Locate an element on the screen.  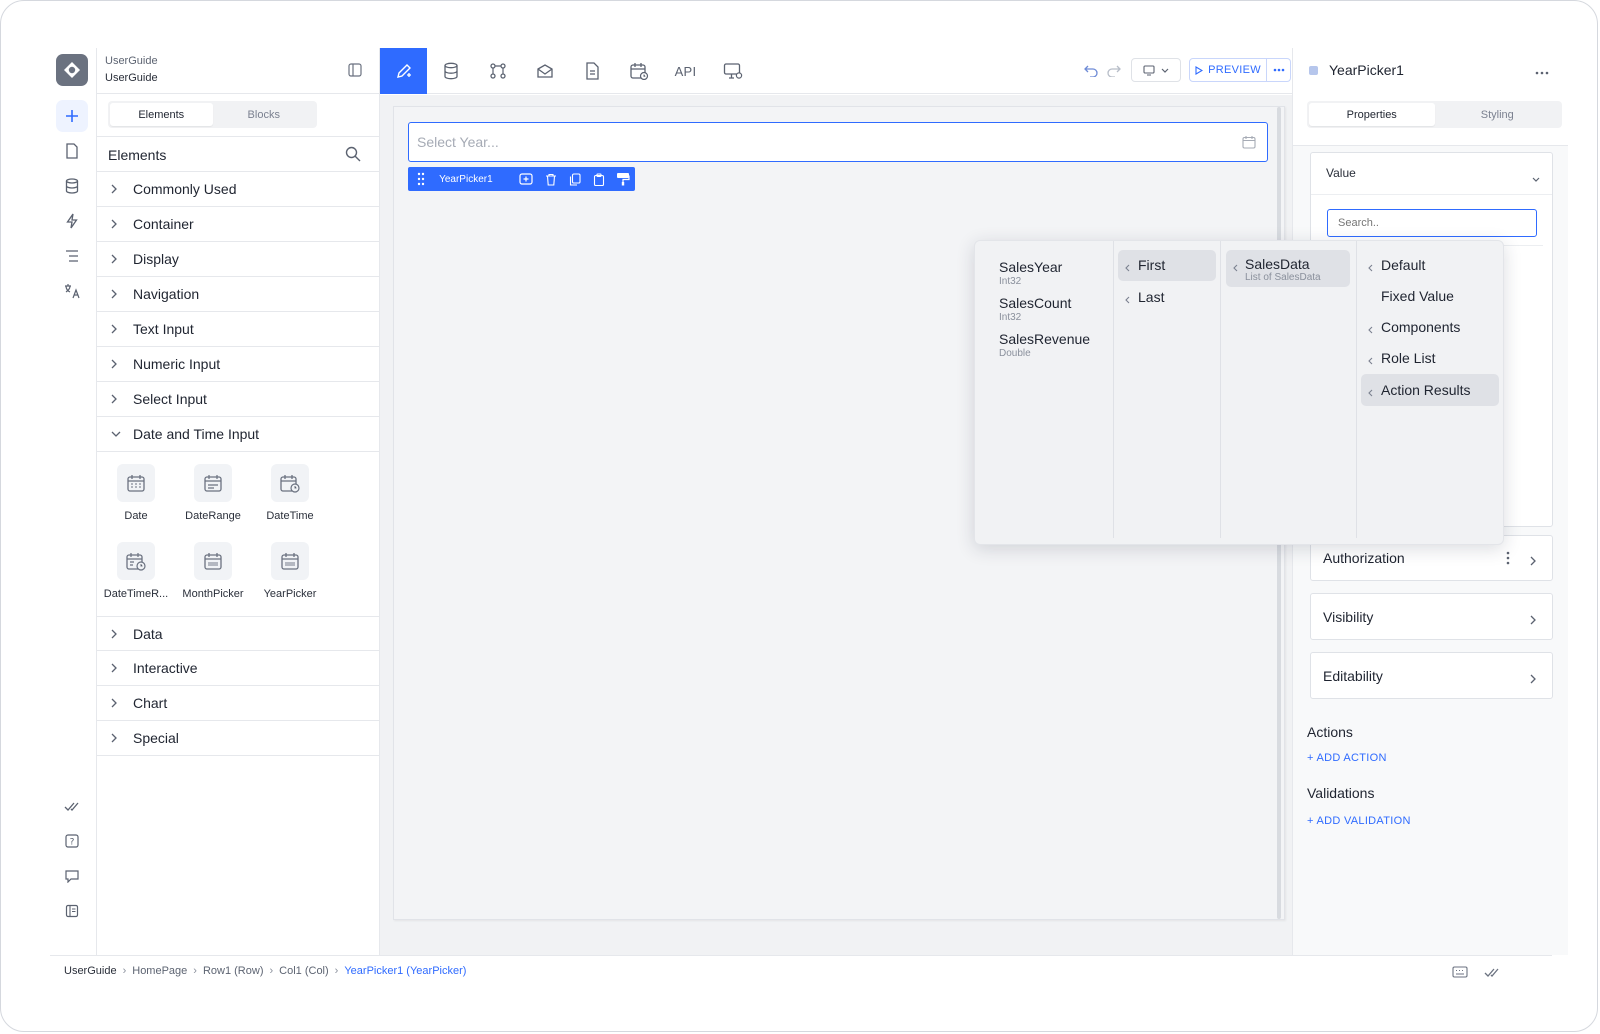
add-validation-link: + ADD VALIDATION is located at coordinates (1359, 821).